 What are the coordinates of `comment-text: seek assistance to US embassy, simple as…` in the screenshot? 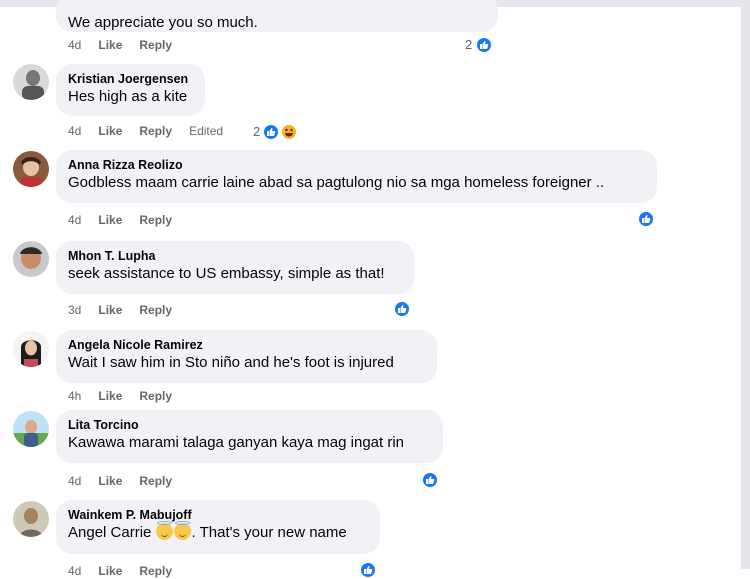 It's located at (226, 273).